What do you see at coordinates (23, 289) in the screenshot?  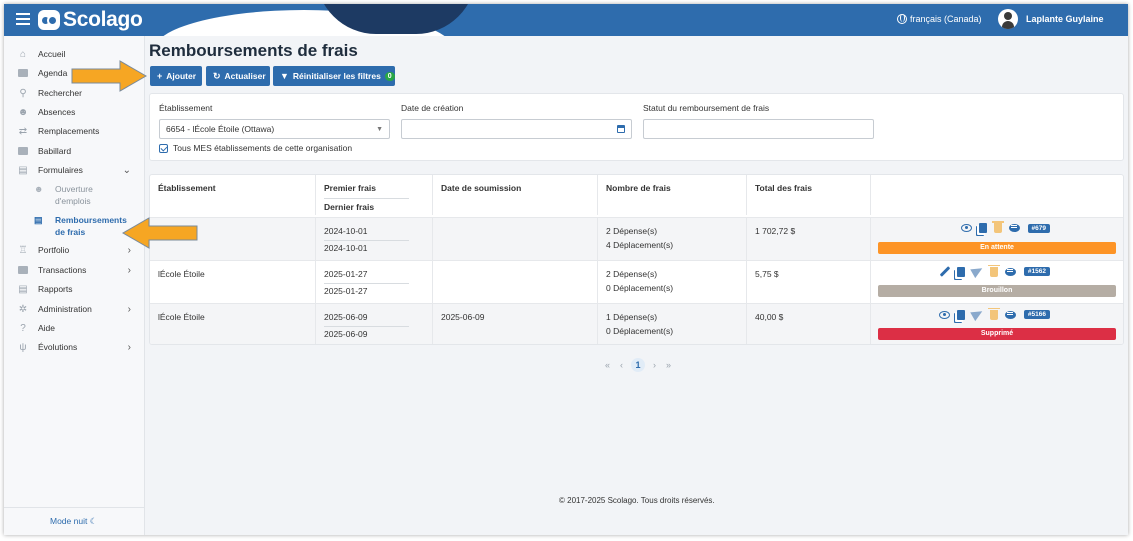 I see `report-icon: ▤` at bounding box center [23, 289].